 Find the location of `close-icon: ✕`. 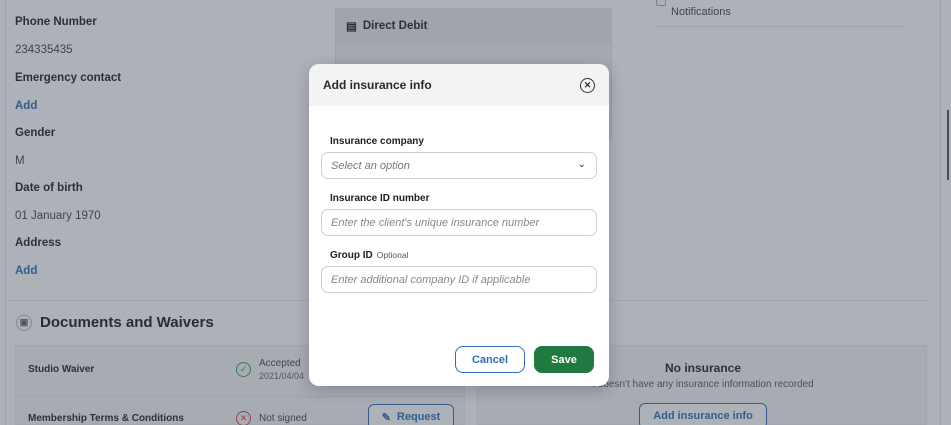

close-icon: ✕ is located at coordinates (587, 85).